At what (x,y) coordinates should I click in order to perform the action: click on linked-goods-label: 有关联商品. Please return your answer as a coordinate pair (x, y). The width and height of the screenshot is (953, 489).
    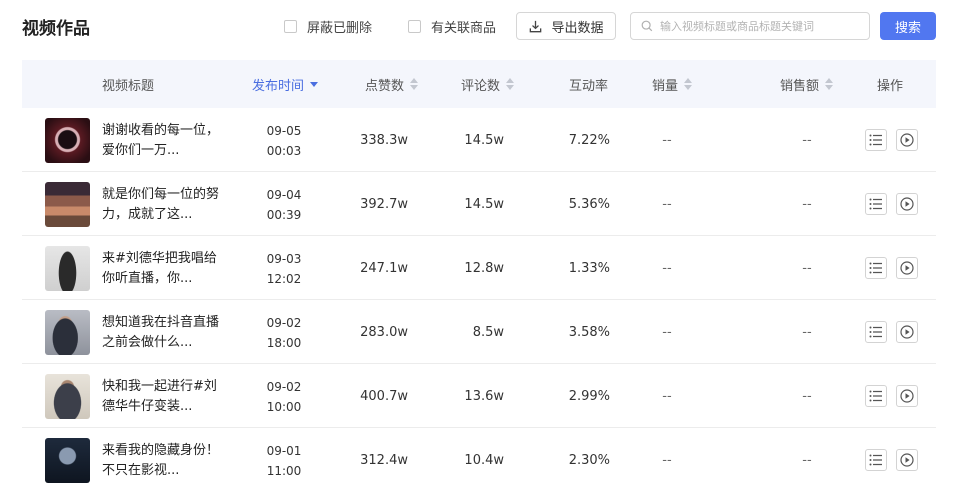
    Looking at the image, I should click on (464, 28).